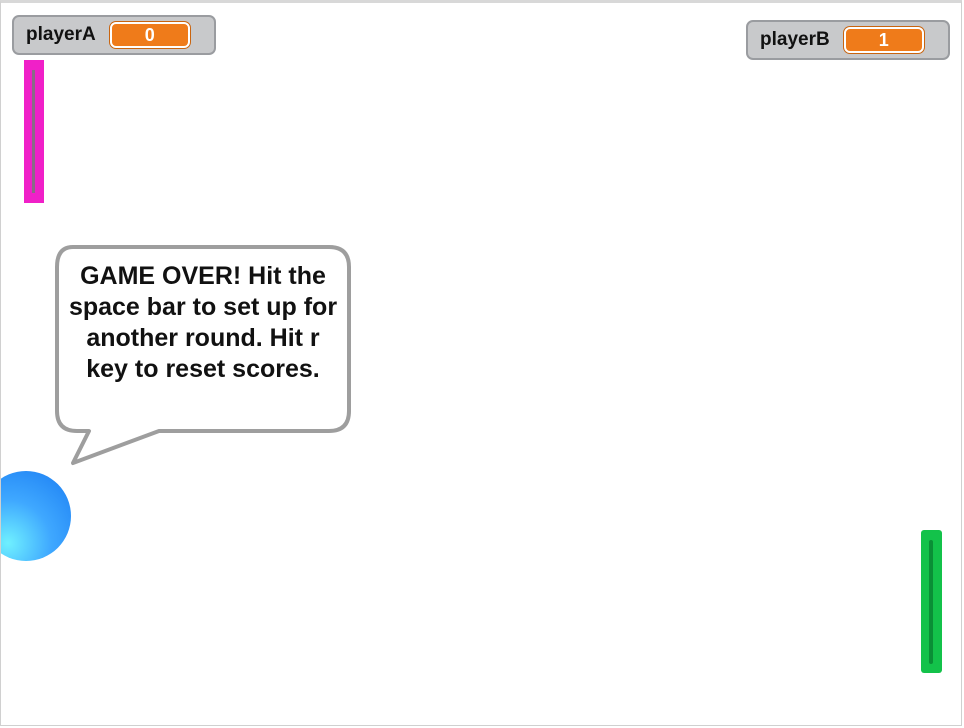 The image size is (964, 728). Describe the element at coordinates (61, 34) in the screenshot. I see `playerA-label: playerA` at that location.